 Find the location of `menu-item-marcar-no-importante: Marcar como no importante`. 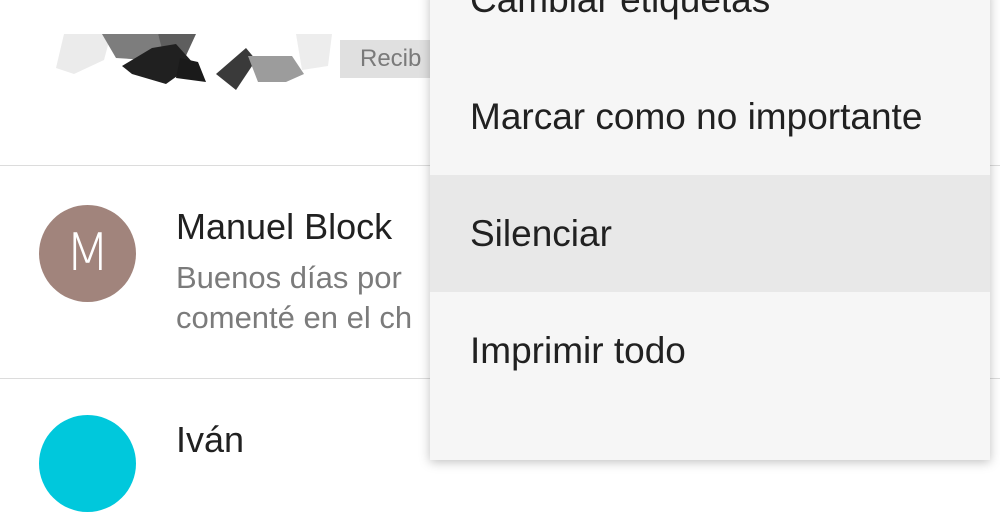

menu-item-marcar-no-importante: Marcar como no importante is located at coordinates (710, 116).